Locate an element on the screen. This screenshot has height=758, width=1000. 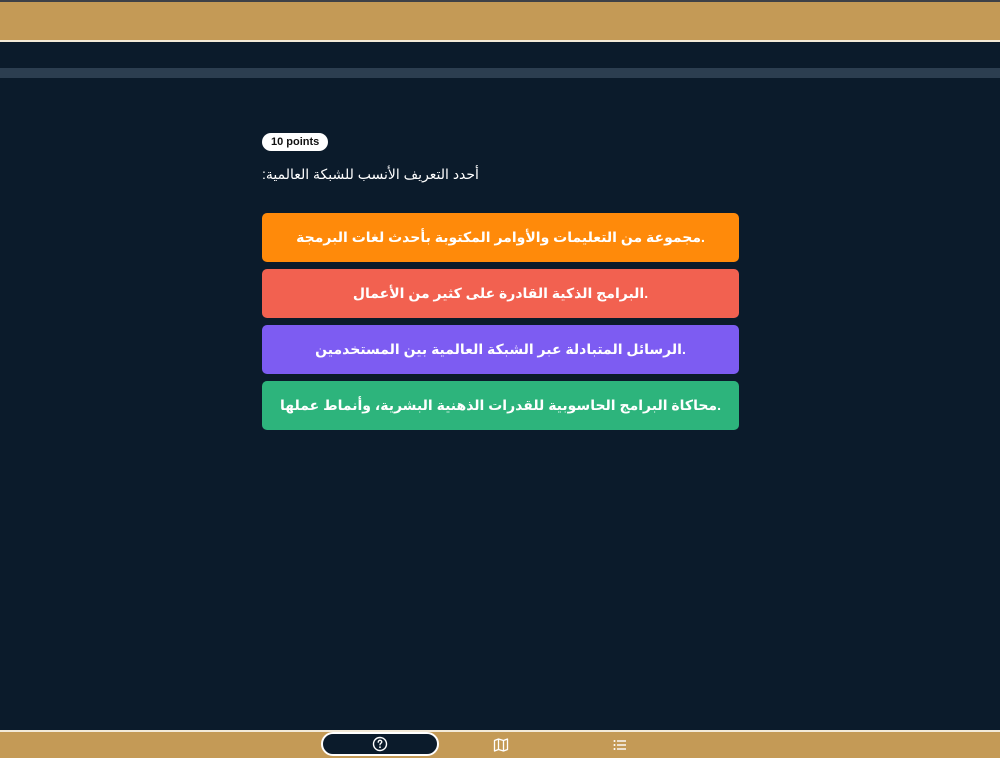
points-badge: 10 points is located at coordinates (295, 142).